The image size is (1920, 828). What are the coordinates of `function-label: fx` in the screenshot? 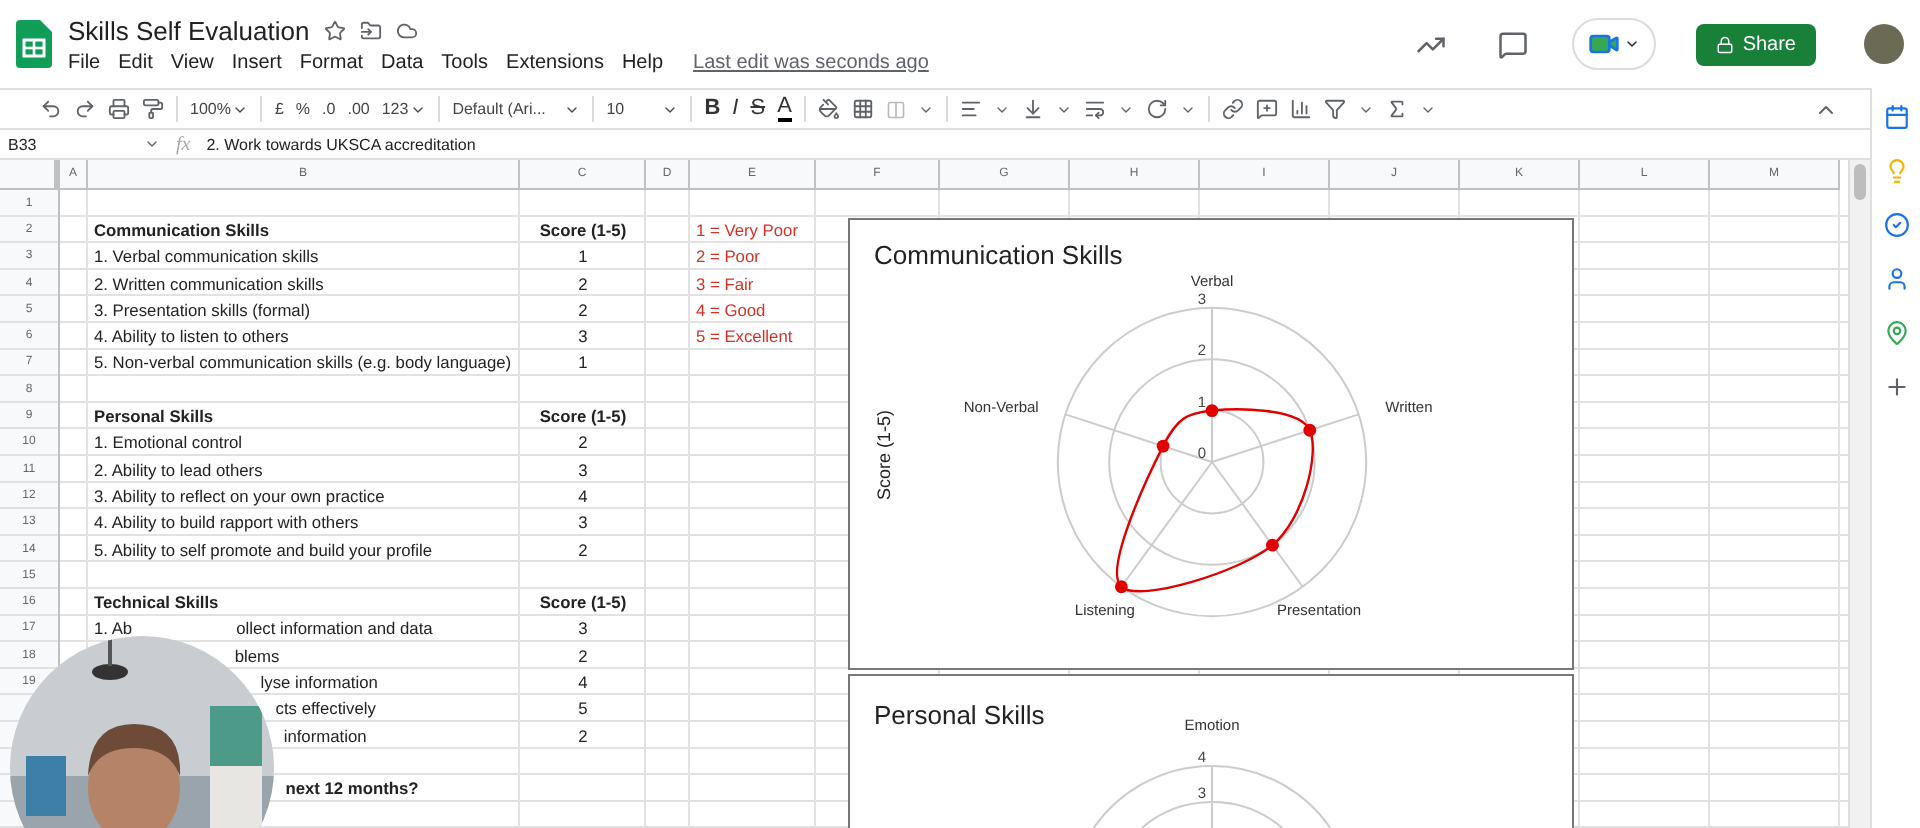 It's located at (183, 144).